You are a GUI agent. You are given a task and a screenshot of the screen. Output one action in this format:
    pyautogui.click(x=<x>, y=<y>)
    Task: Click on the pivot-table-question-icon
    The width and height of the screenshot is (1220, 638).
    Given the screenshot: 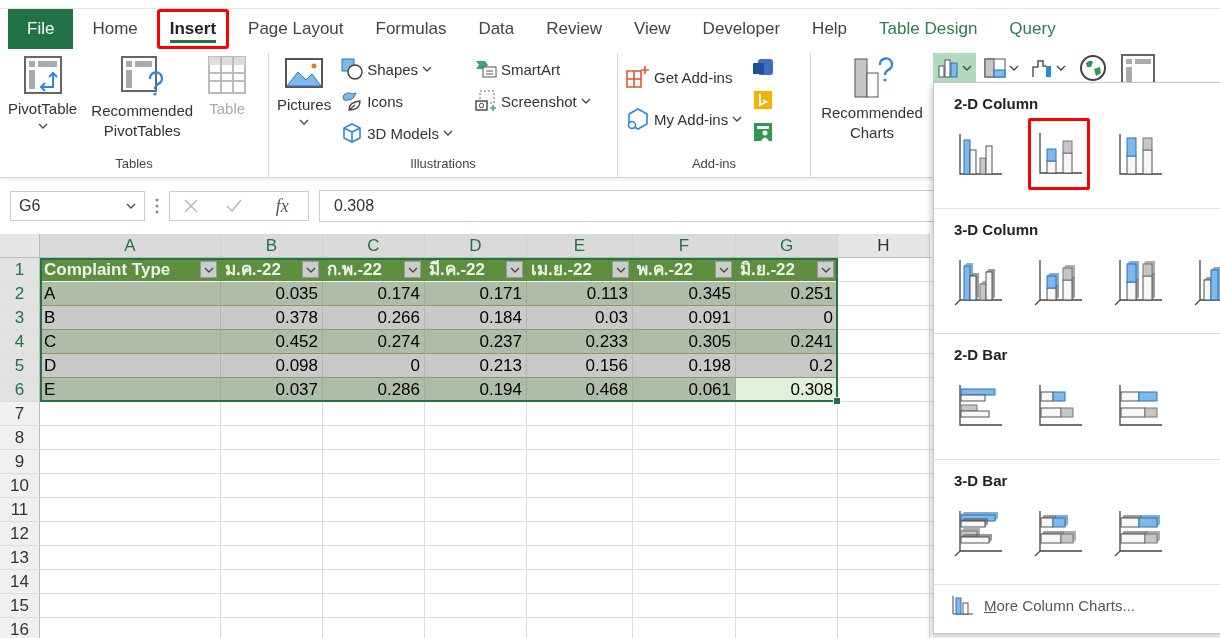 What is the action you would take?
    pyautogui.click(x=142, y=76)
    